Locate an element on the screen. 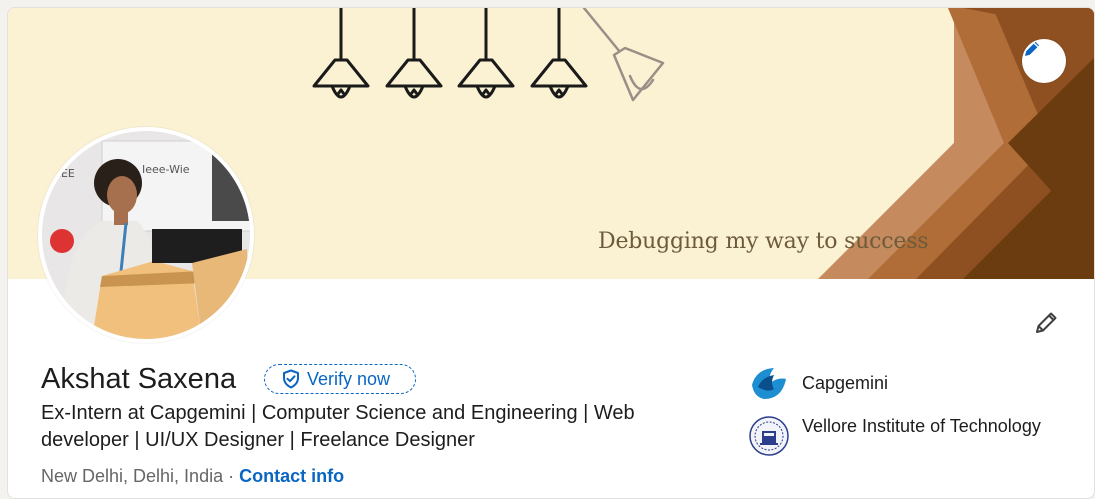  banner-tagline: Debugging my way to success is located at coordinates (763, 241).